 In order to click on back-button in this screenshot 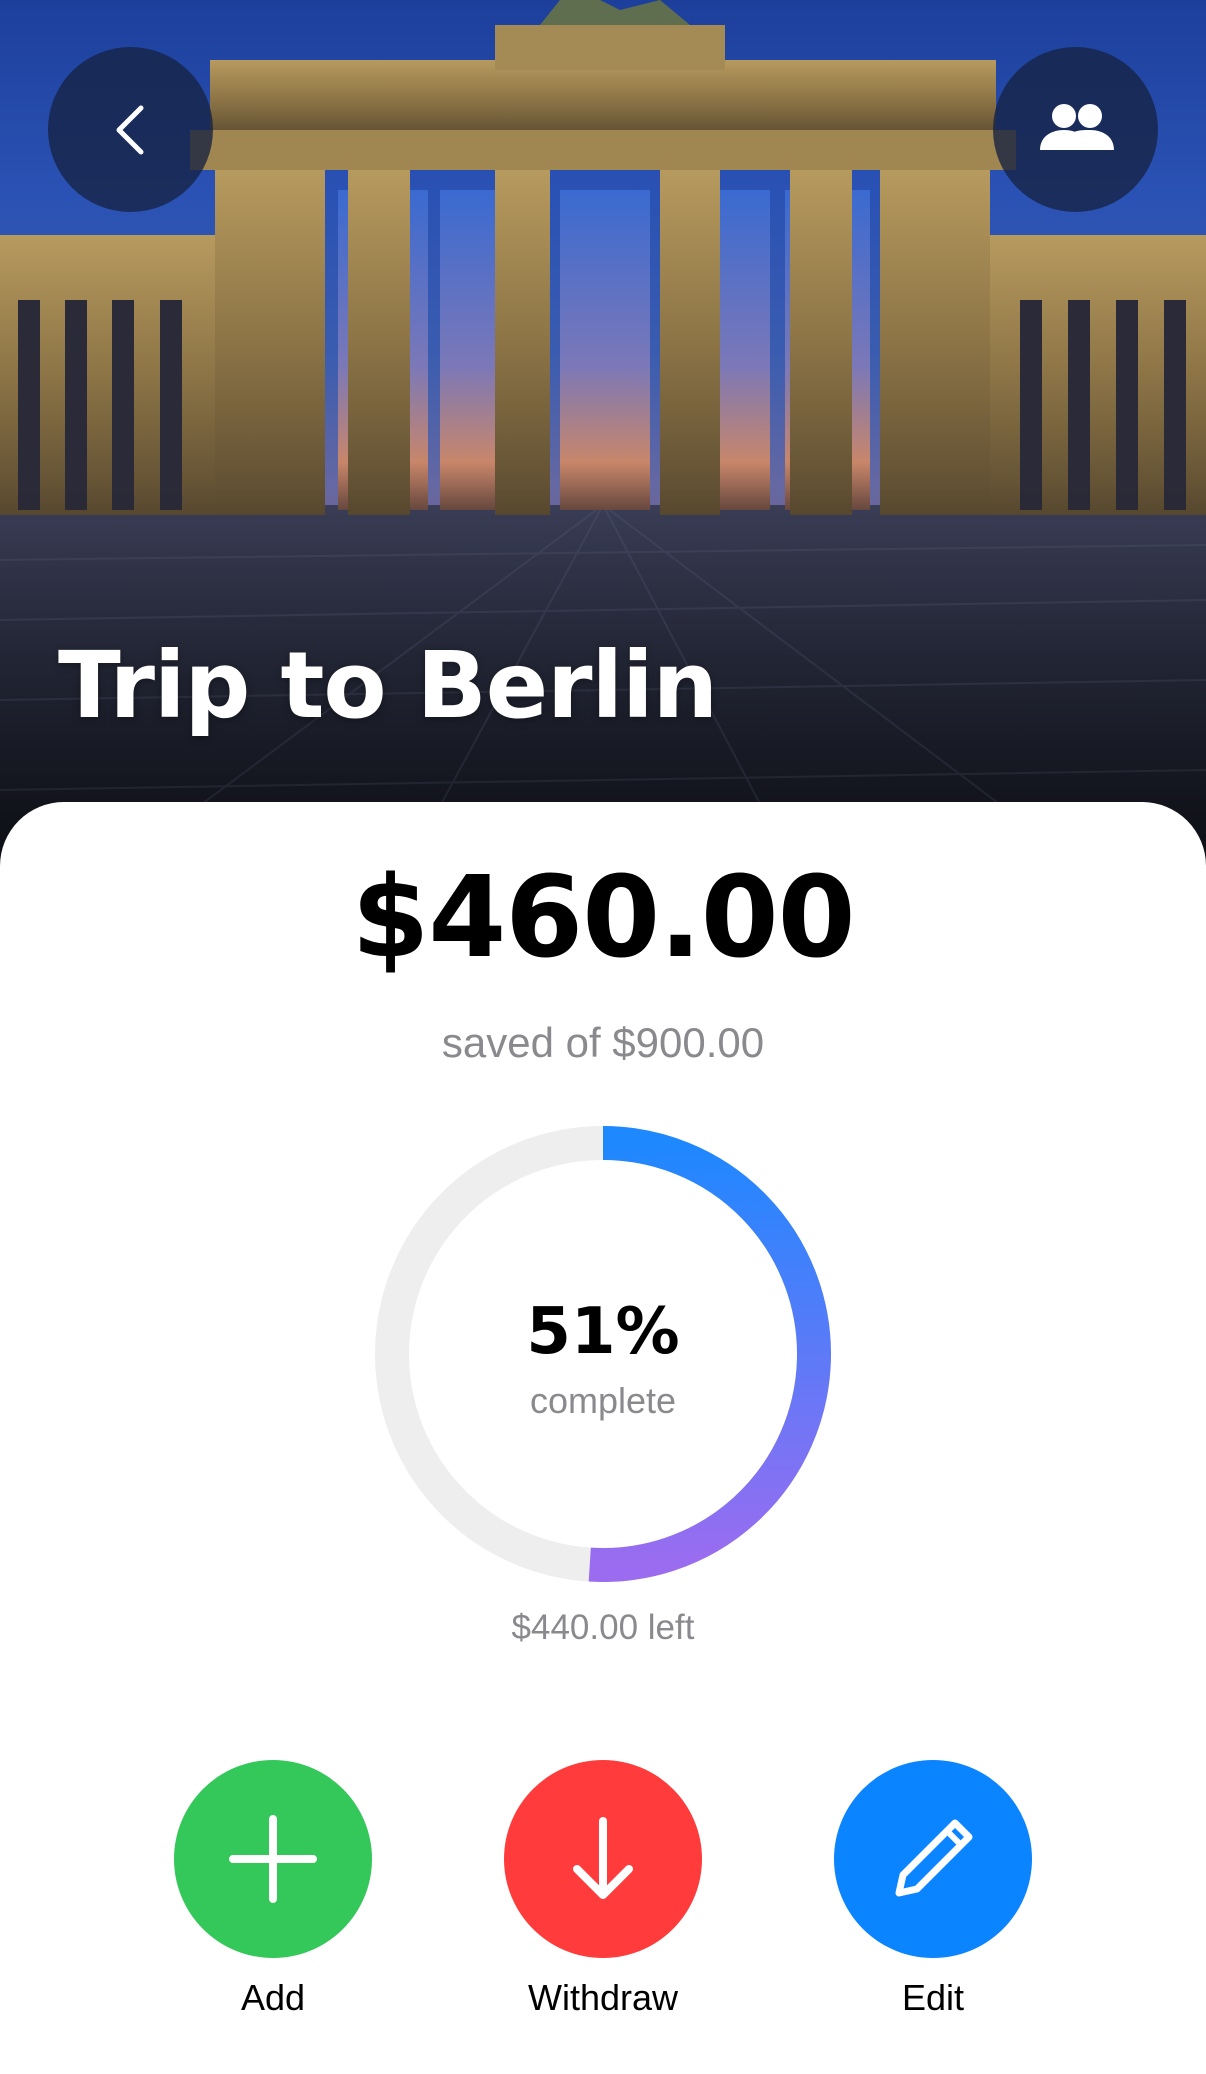, I will do `click(130, 129)`.